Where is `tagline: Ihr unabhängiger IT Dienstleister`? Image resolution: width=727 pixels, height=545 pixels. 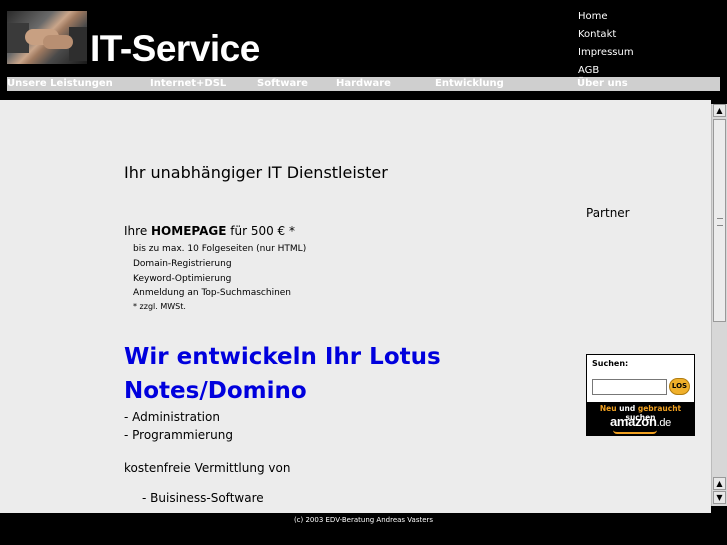
tagline: Ihr unabhängiger IT Dienstleister is located at coordinates (256, 172).